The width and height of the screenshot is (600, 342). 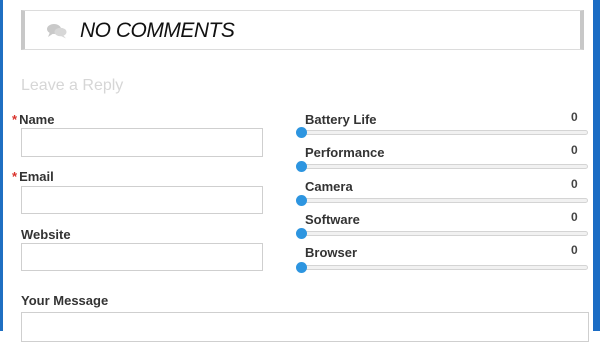 What do you see at coordinates (574, 117) in the screenshot?
I see `rating-value-battery-life: 0` at bounding box center [574, 117].